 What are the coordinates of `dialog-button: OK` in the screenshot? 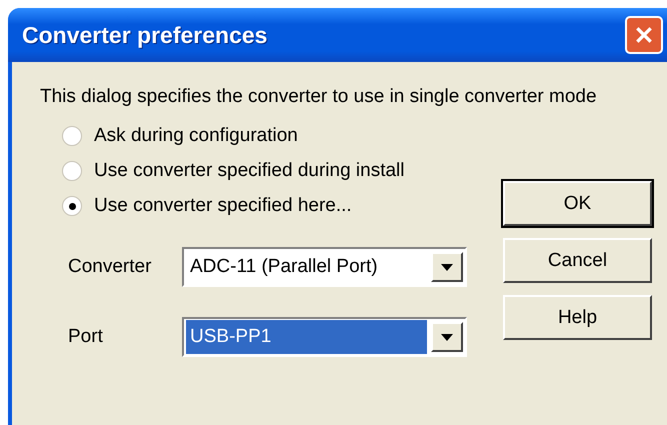 It's located at (577, 203).